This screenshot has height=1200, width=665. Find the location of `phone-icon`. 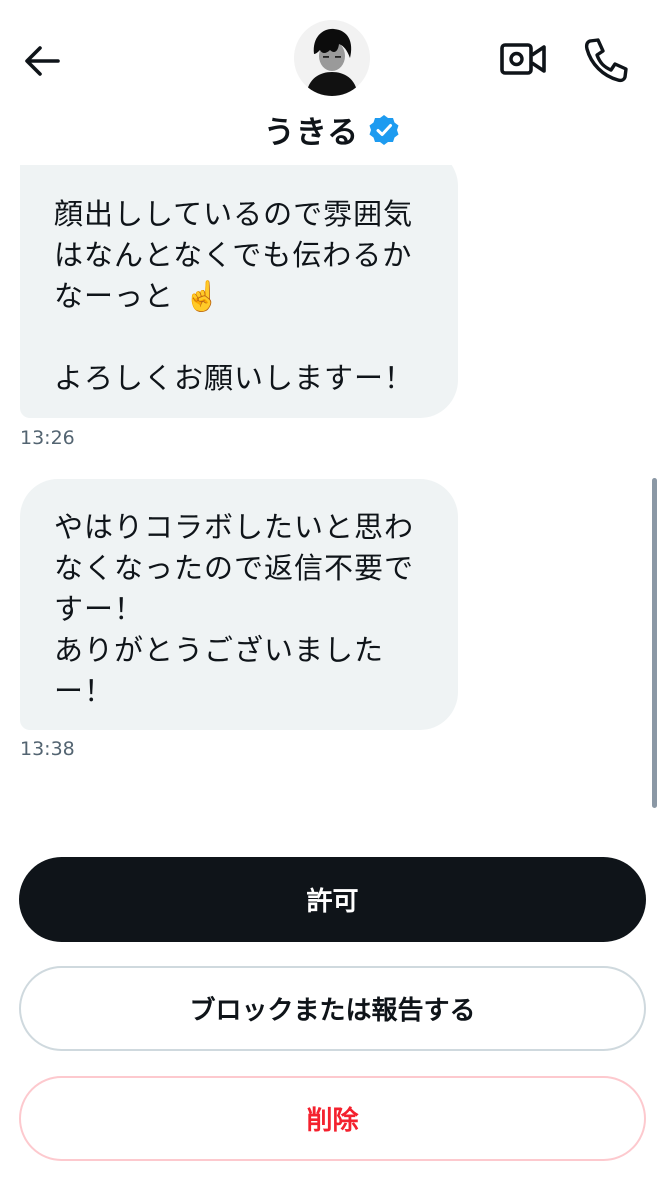

phone-icon is located at coordinates (606, 60).